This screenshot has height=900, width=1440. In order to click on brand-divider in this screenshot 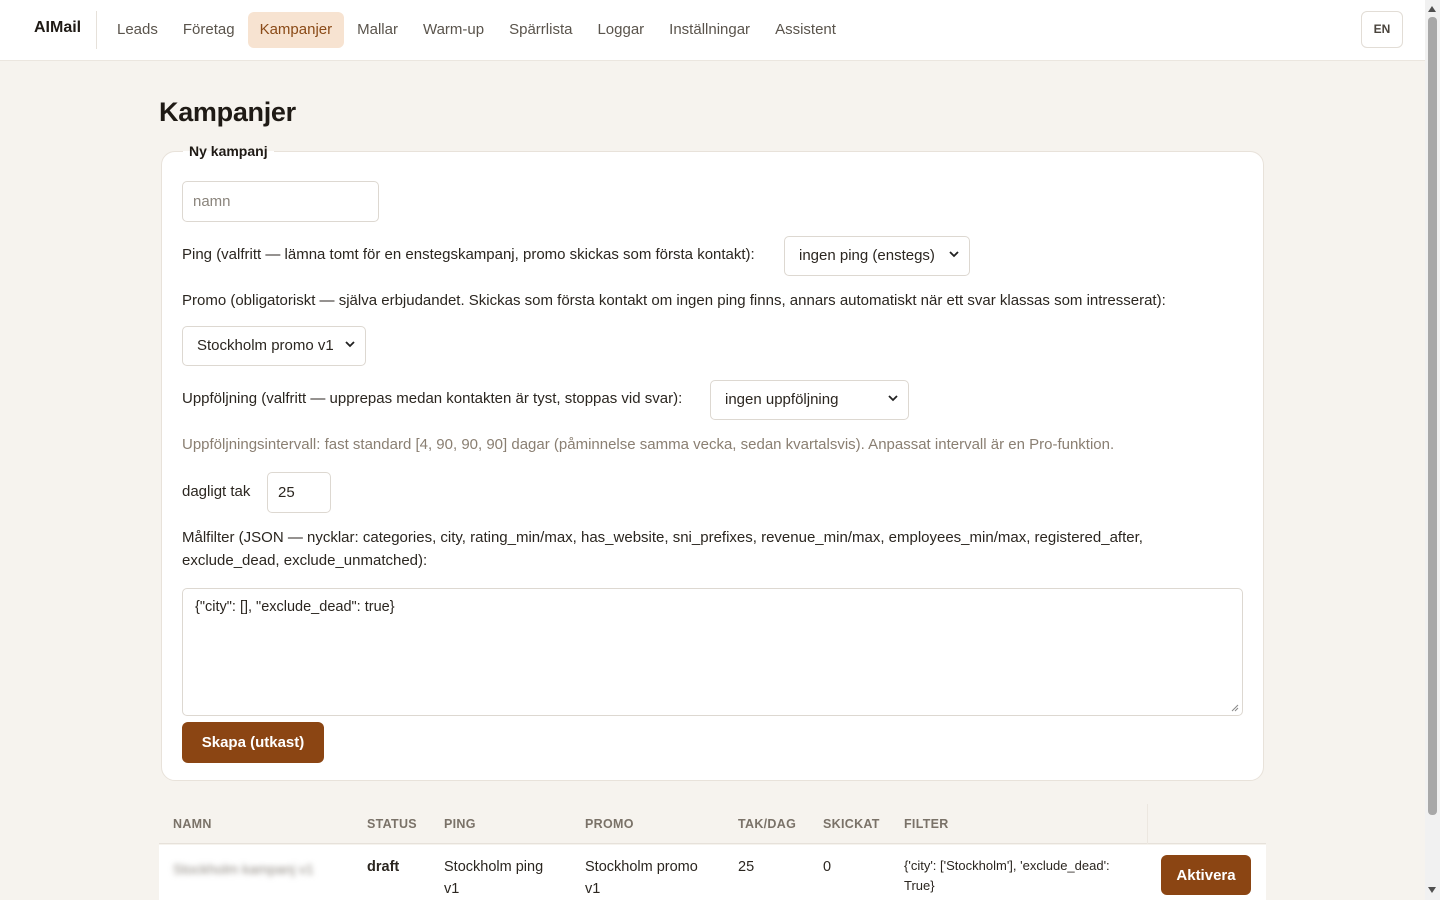, I will do `click(96, 30)`.